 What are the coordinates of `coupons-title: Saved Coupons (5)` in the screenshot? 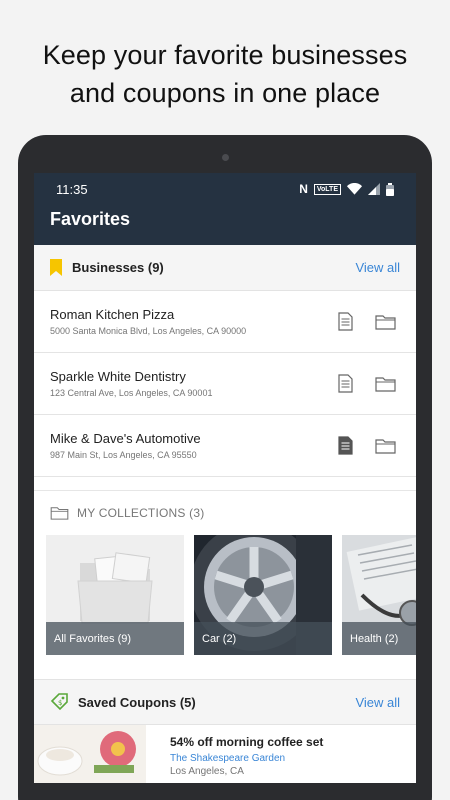 It's located at (137, 702).